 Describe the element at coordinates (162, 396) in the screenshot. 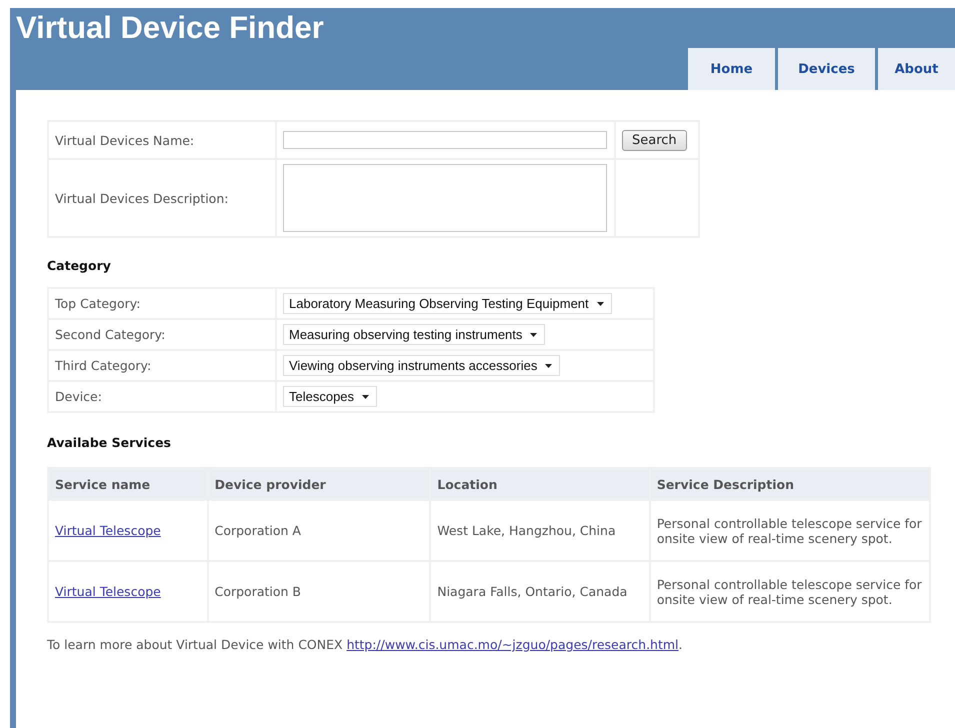

I see `field-label: Device:` at that location.